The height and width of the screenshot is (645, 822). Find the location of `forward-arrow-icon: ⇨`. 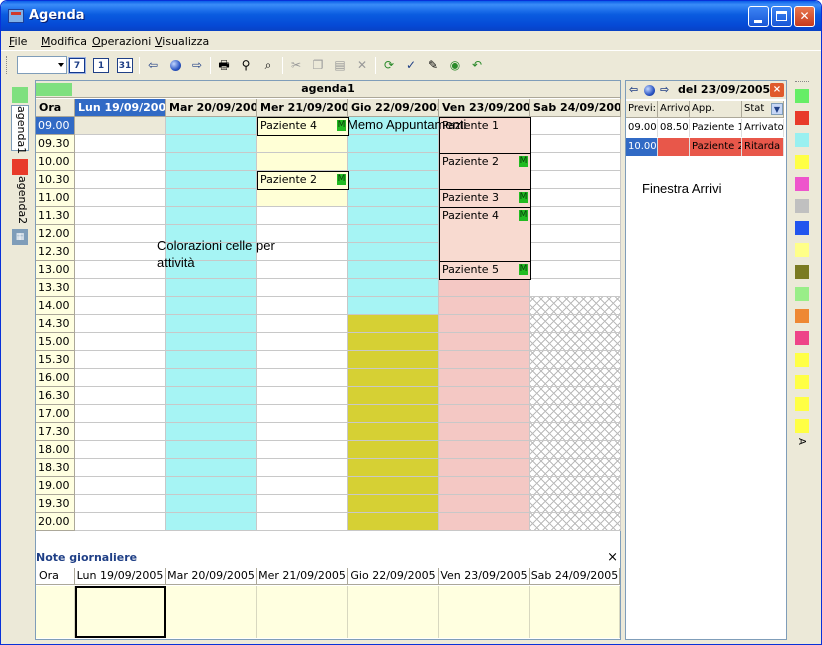

forward-arrow-icon: ⇨ is located at coordinates (664, 90).